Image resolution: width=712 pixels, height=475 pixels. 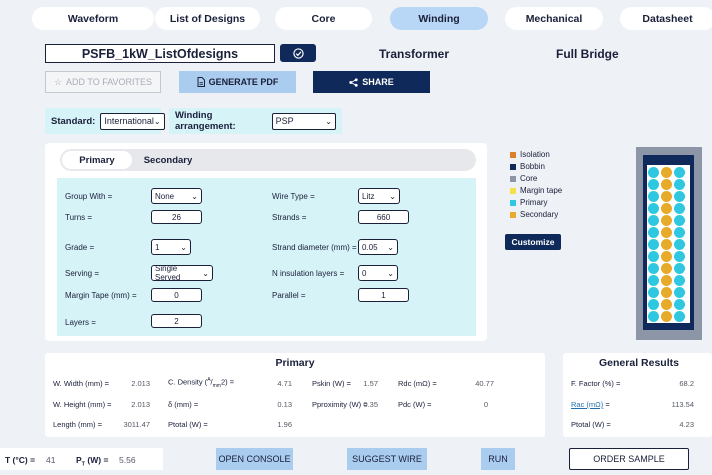 I want to click on wire-type-label: Wire Type =, so click(x=293, y=196).